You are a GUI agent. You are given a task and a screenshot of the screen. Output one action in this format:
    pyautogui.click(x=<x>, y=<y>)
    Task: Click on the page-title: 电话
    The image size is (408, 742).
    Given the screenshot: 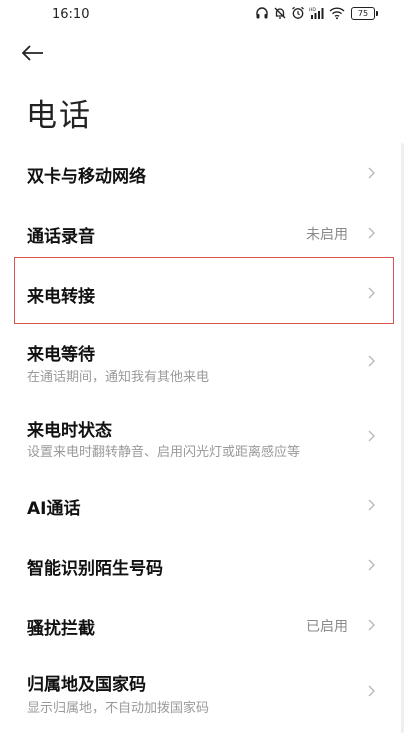 What is the action you would take?
    pyautogui.click(x=59, y=116)
    